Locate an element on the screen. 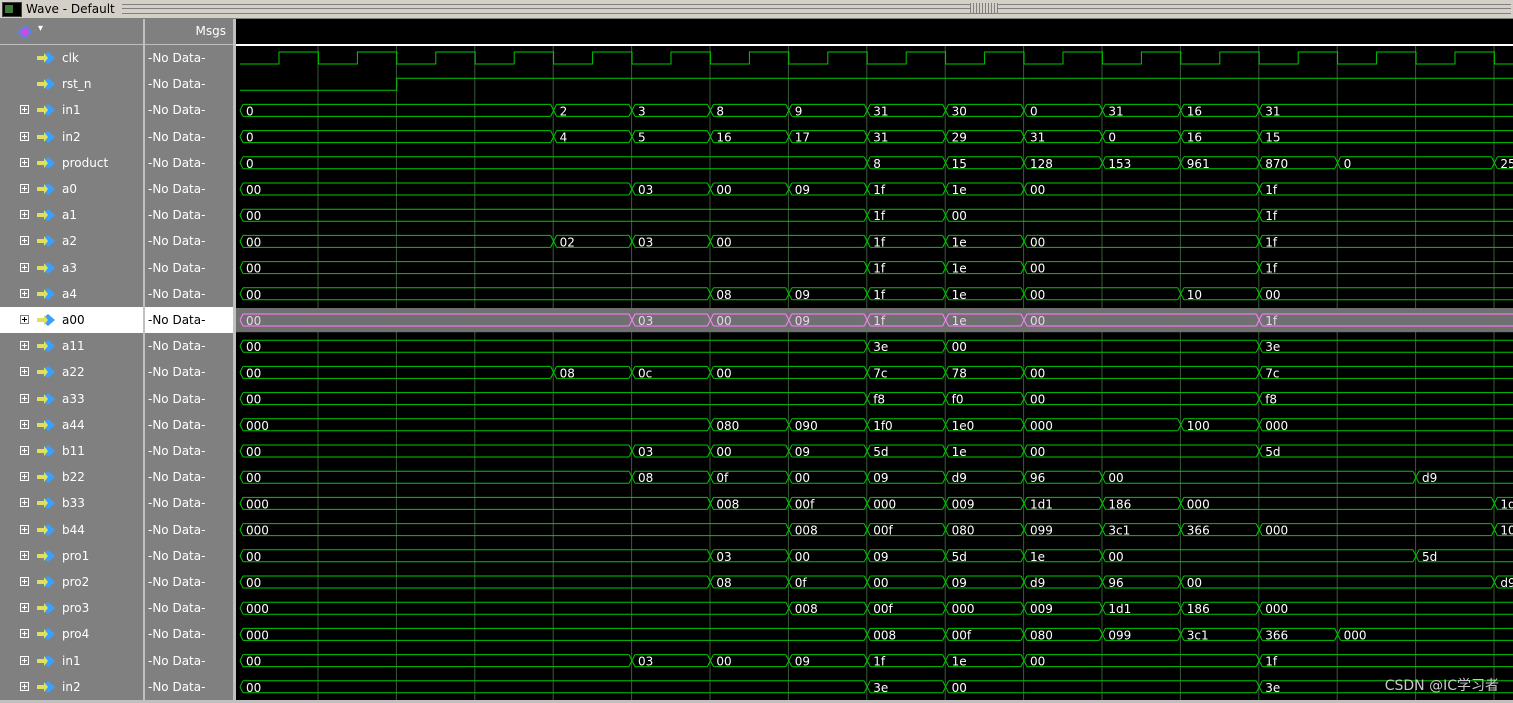 This screenshot has width=1513, height=703. signal-row-pro1: pro1 is located at coordinates (71, 556).